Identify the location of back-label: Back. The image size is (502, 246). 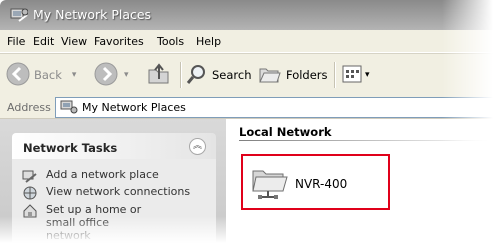
(48, 75).